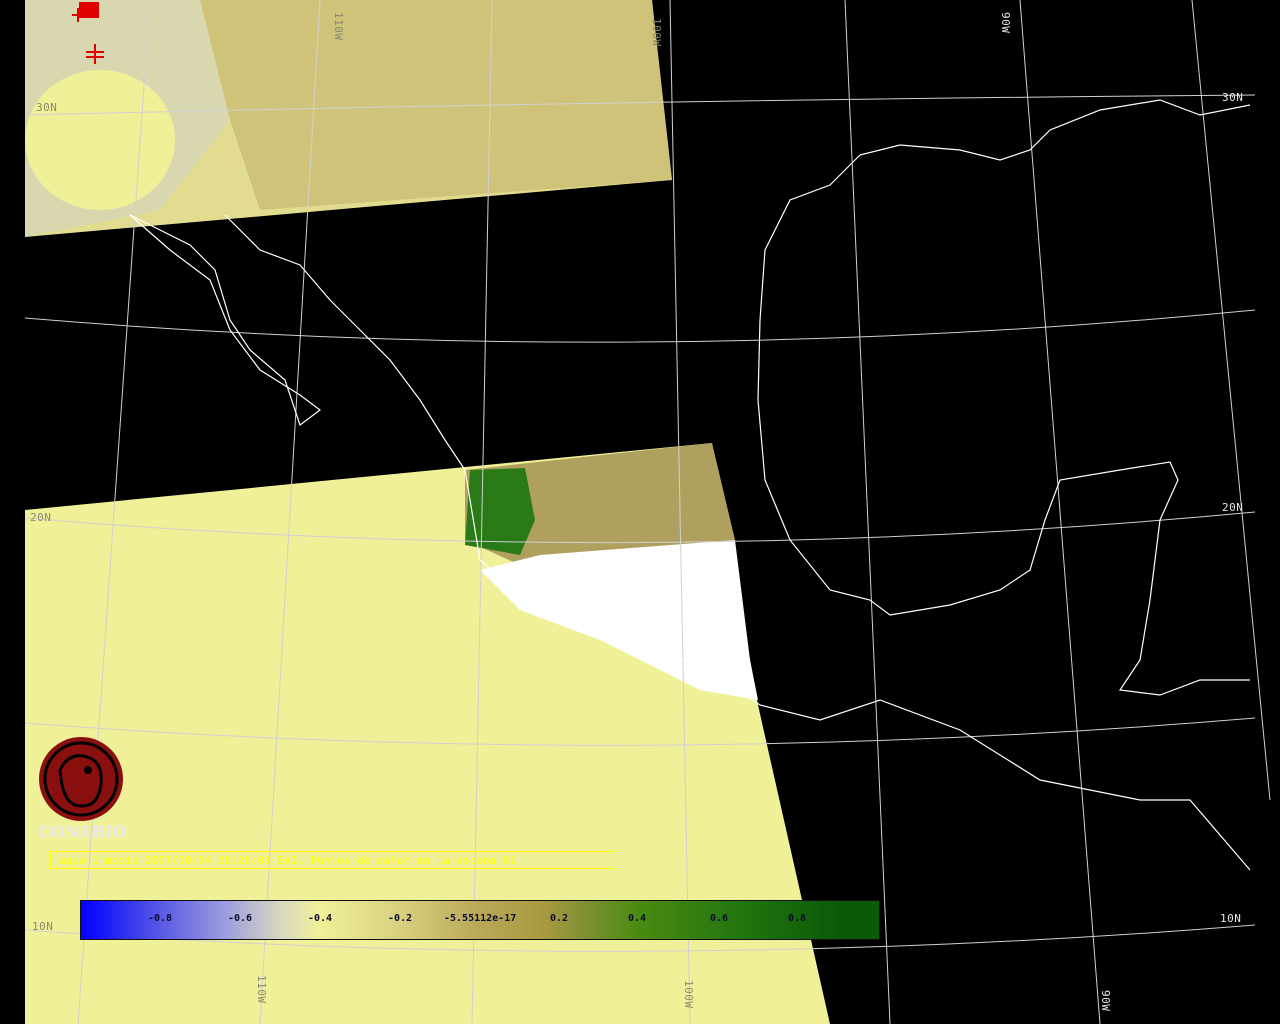  Describe the element at coordinates (261, 989) in the screenshot. I see `label-lon-110w-bottom: 110W` at that location.